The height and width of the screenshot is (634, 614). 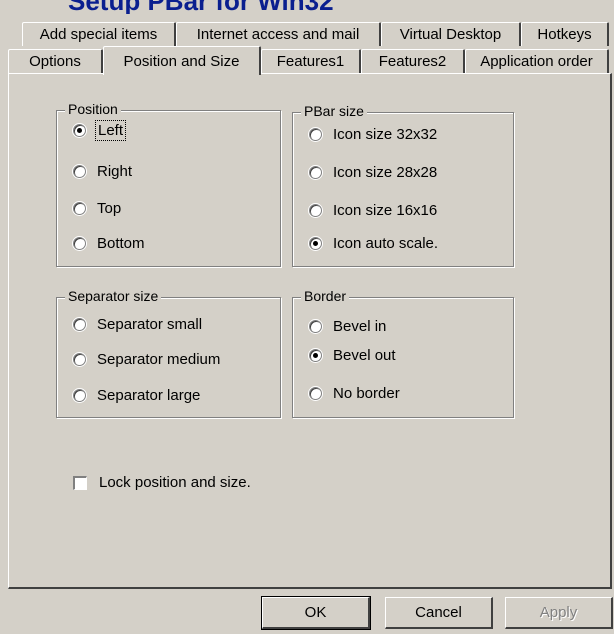 I want to click on tab-position-and-size: Position and Size, so click(x=182, y=60).